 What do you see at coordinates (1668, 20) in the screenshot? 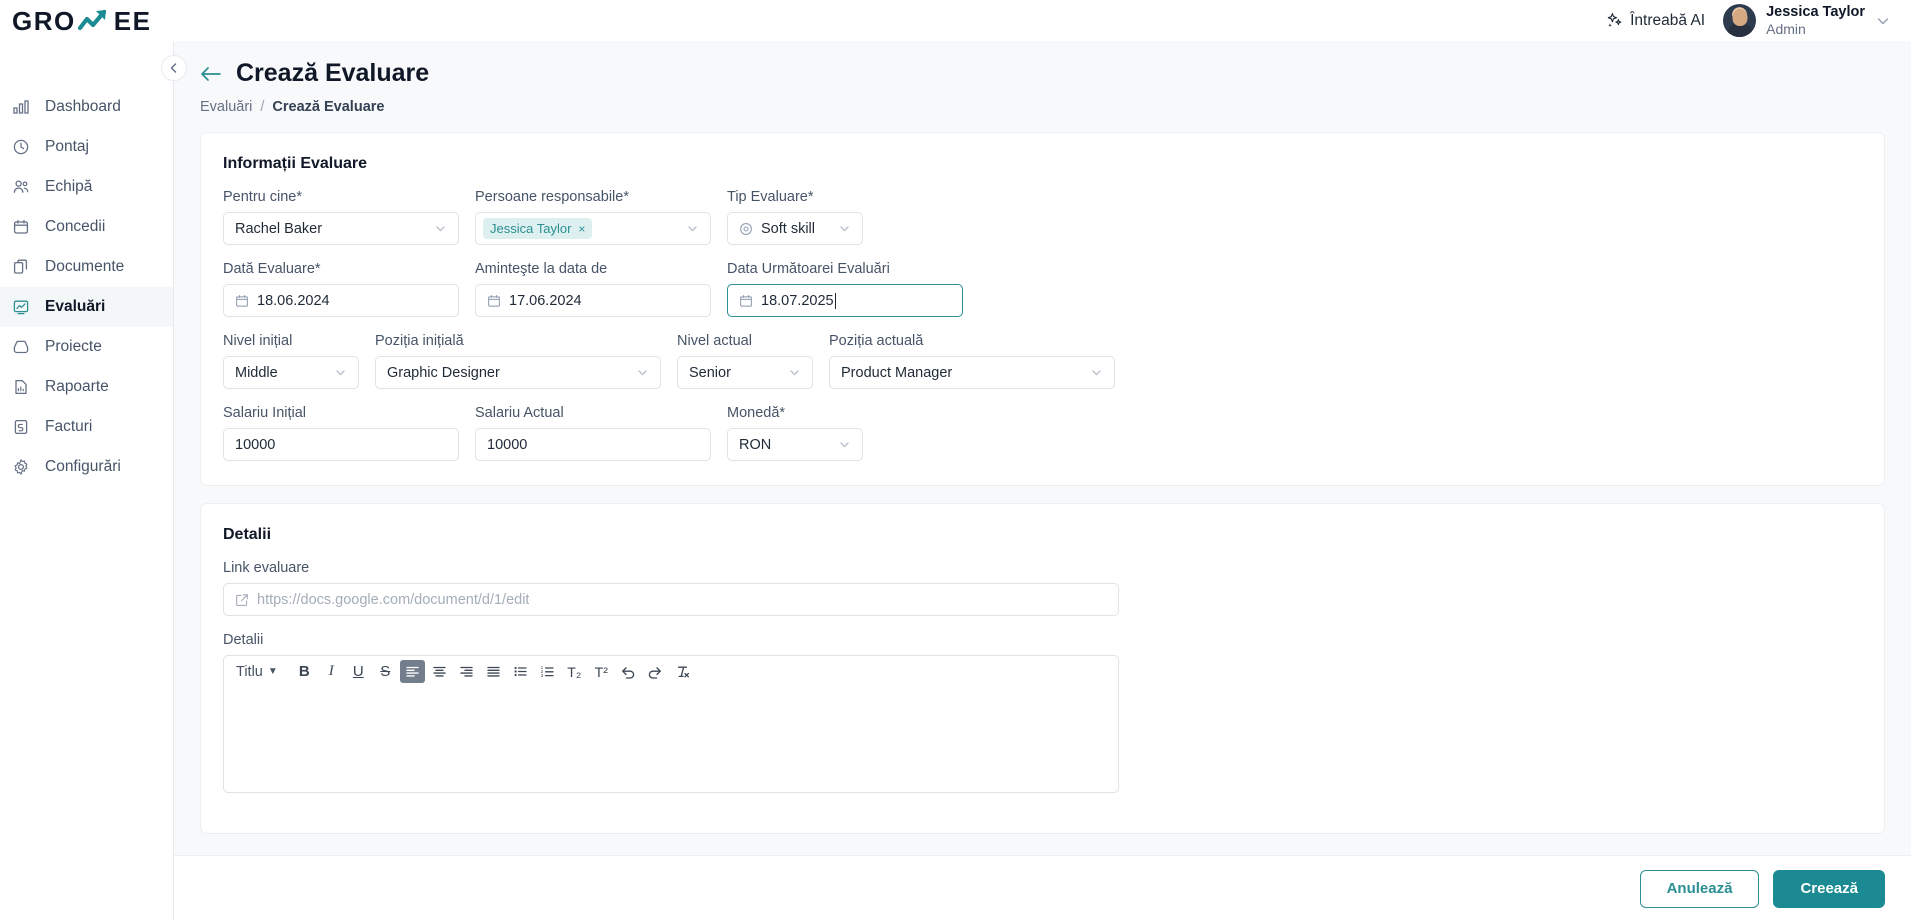
I see `ask-ai-label: Întreabă AI` at bounding box center [1668, 20].